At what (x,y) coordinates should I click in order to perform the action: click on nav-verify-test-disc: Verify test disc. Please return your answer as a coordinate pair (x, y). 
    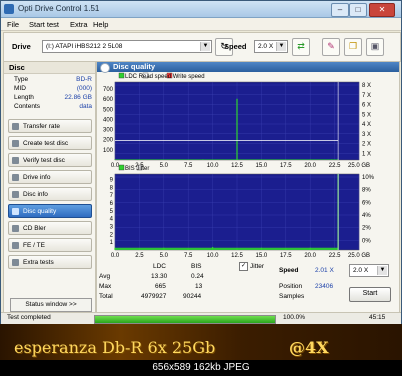
    Looking at the image, I should click on (50, 160).